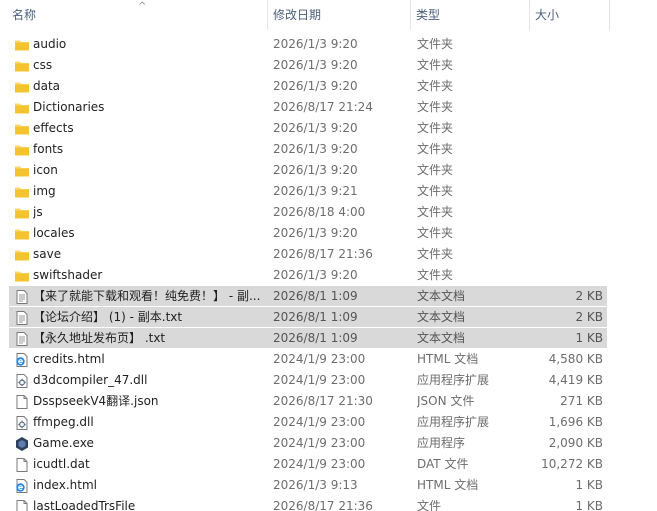 The width and height of the screenshot is (657, 511). Describe the element at coordinates (65, 485) in the screenshot. I see `file-name: index.html` at that location.